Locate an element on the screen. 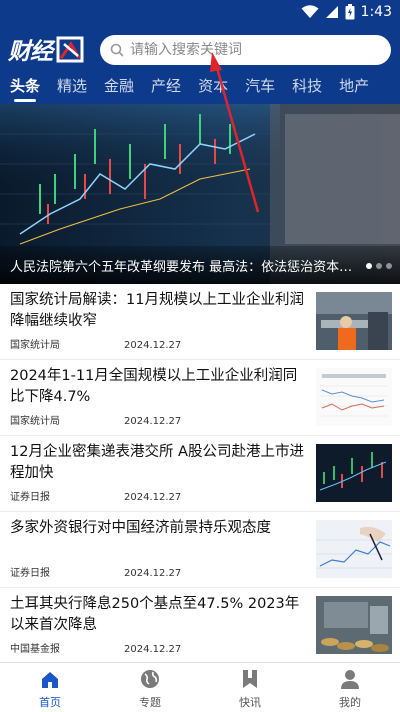 This screenshot has height=712, width=400. logo-wordmark: 财经 is located at coordinates (45, 50).